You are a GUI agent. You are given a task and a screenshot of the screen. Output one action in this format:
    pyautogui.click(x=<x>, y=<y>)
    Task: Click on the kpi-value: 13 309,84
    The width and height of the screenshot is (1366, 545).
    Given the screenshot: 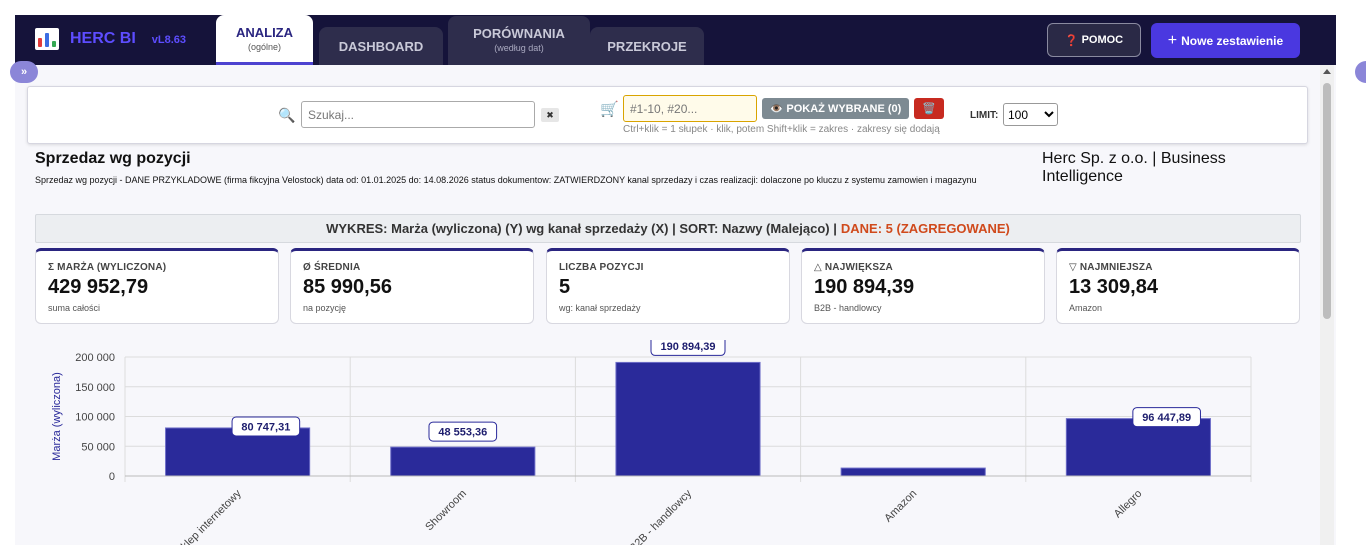 What is the action you would take?
    pyautogui.click(x=1113, y=287)
    